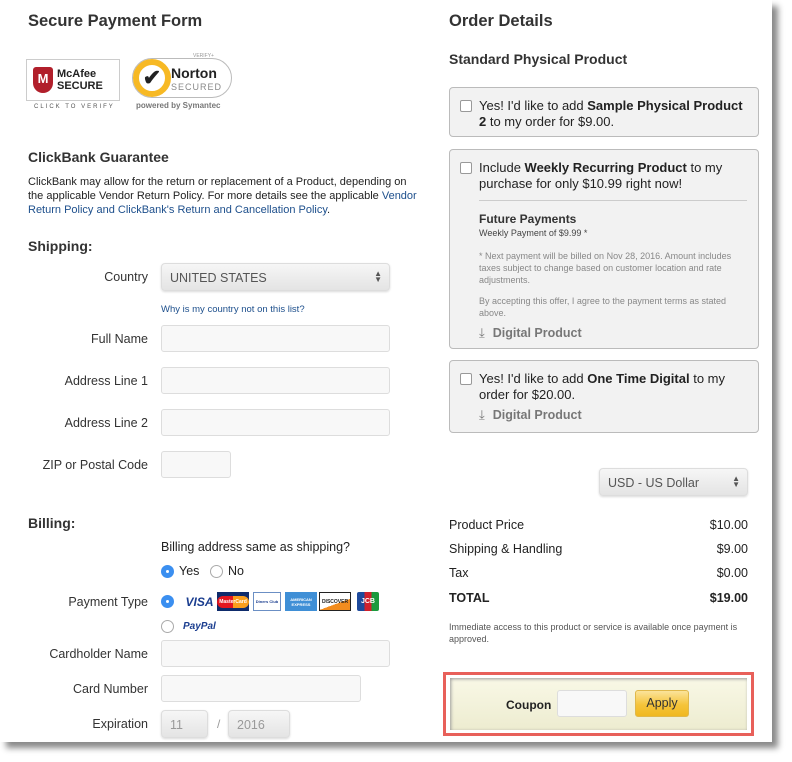  I want to click on summary-shipping: Shipping & Handling $9.00, so click(598, 549).